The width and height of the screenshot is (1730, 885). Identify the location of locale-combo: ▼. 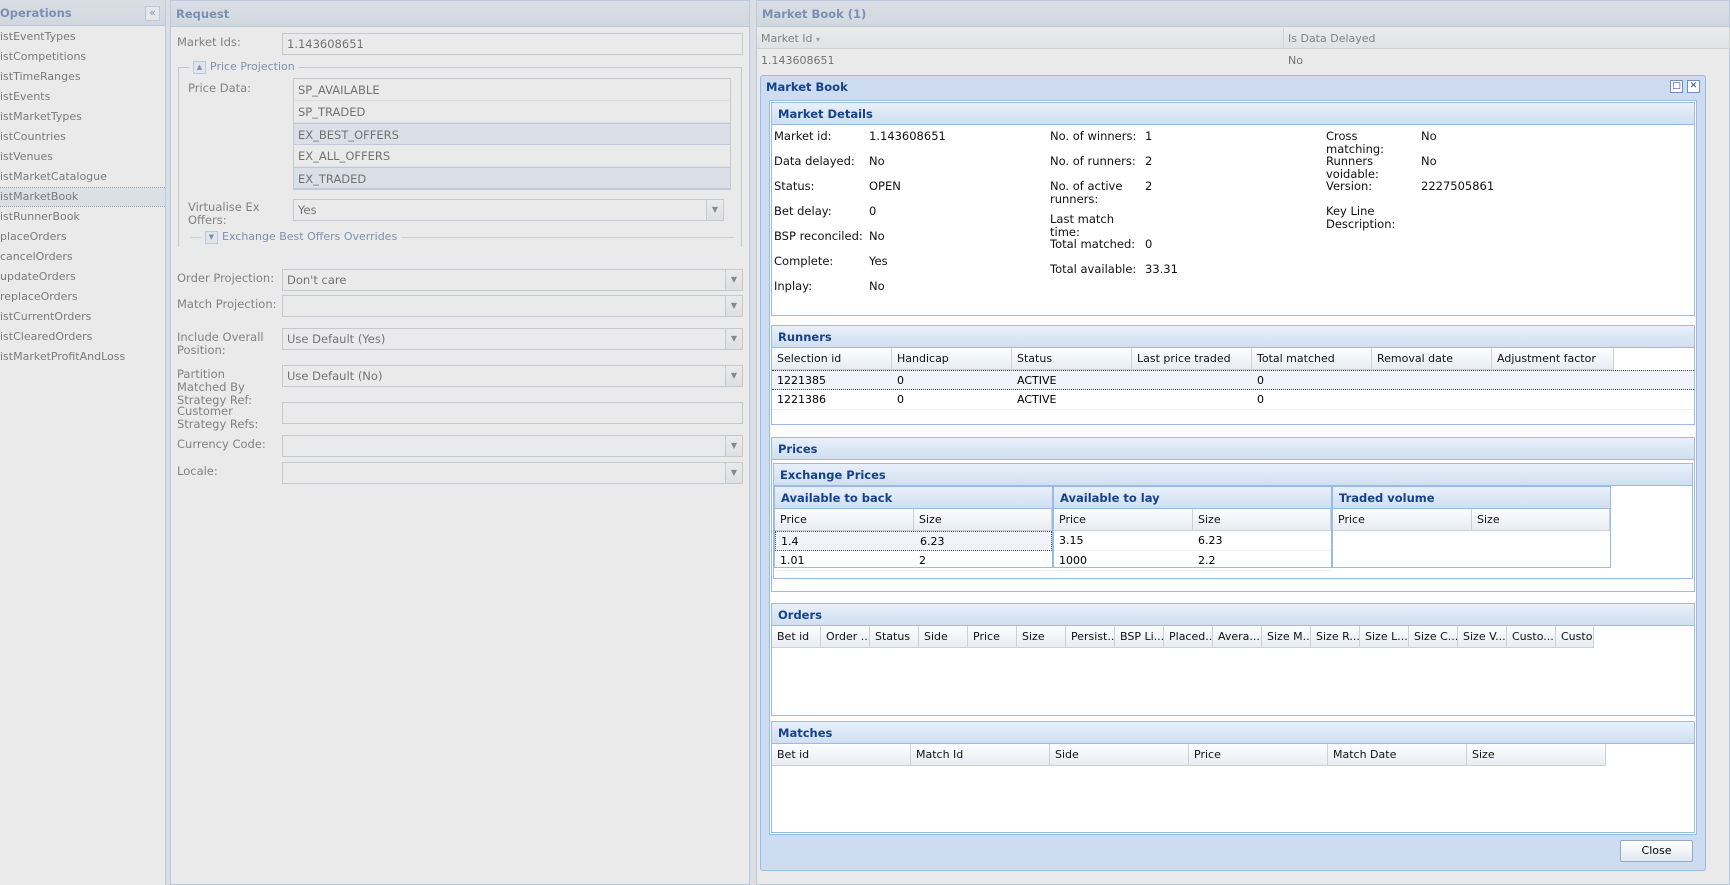
(512, 473).